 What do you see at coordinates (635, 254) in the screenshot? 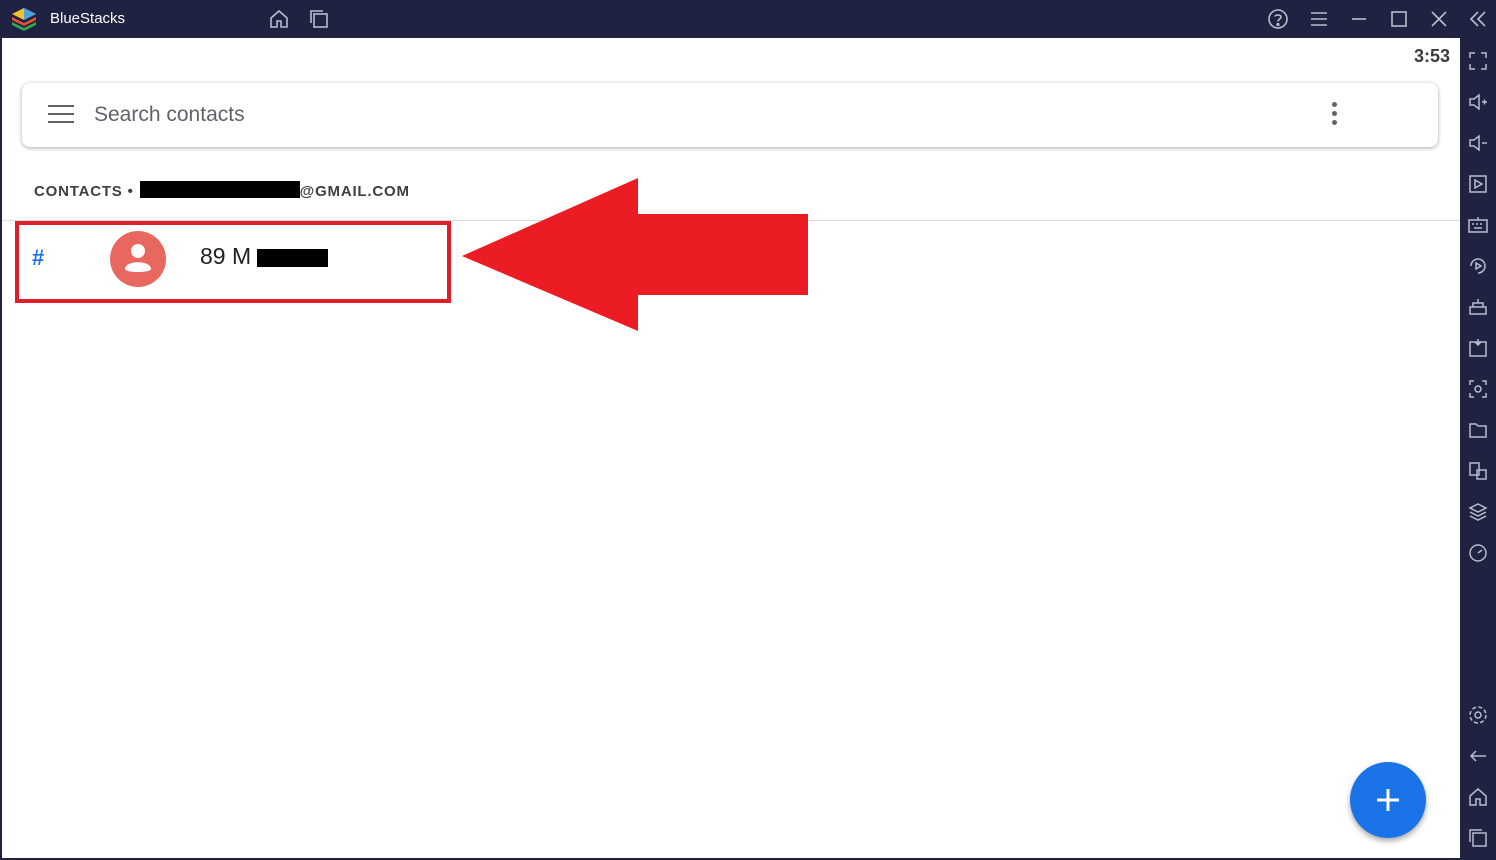
I see `annotation-arrow-icon` at bounding box center [635, 254].